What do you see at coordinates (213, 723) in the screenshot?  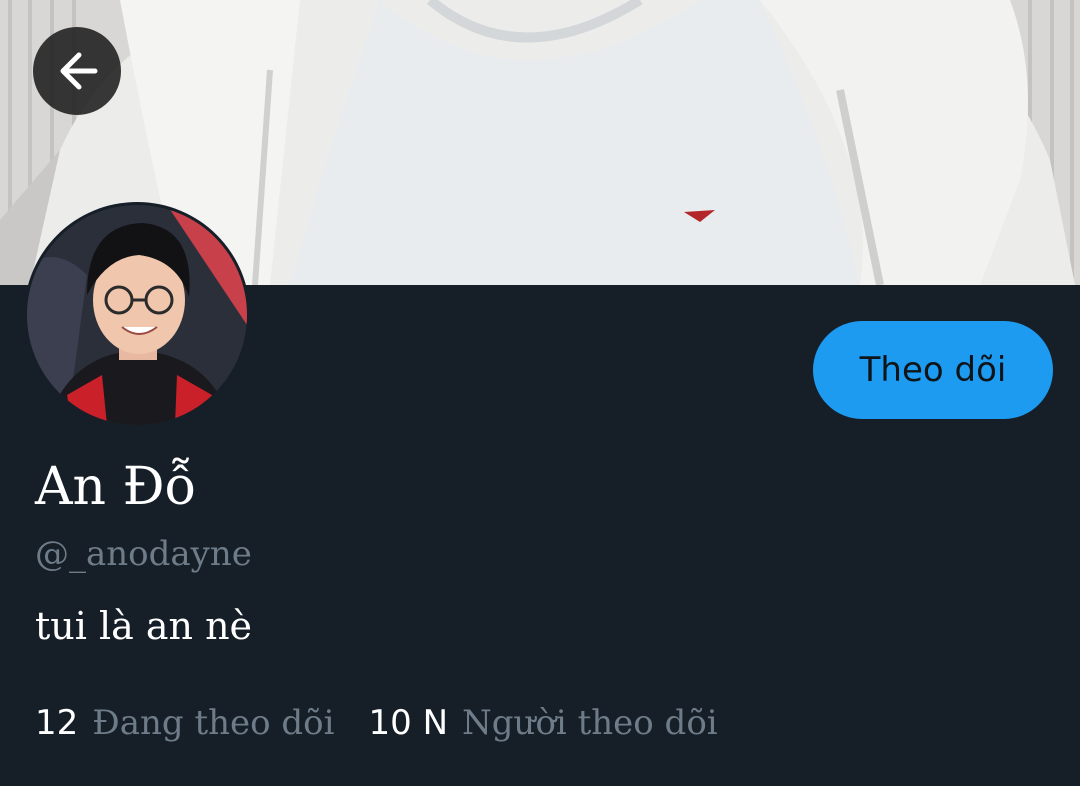 I see `following-label: Đang theo dõi` at bounding box center [213, 723].